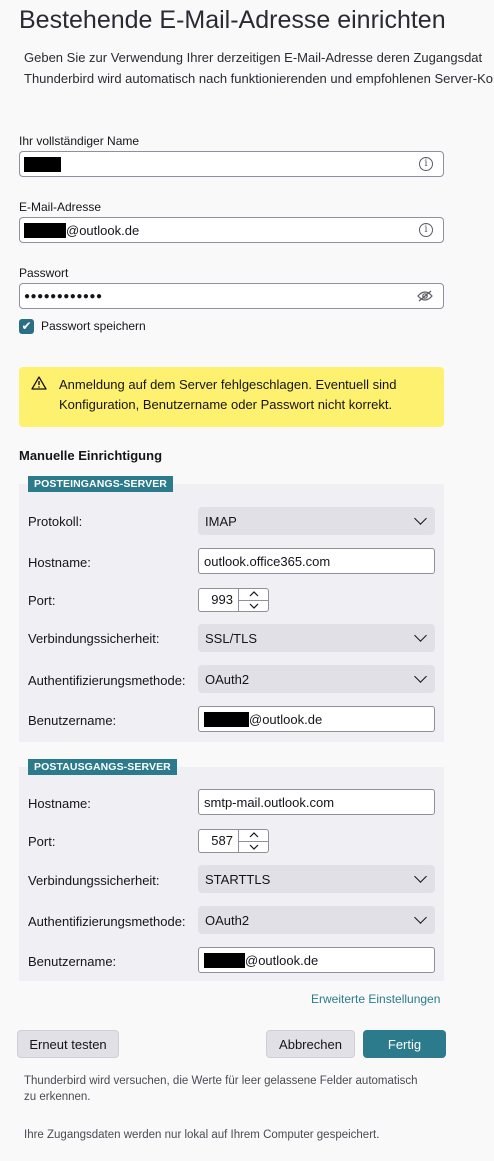  I want to click on incoming-port-value: 993, so click(218, 600).